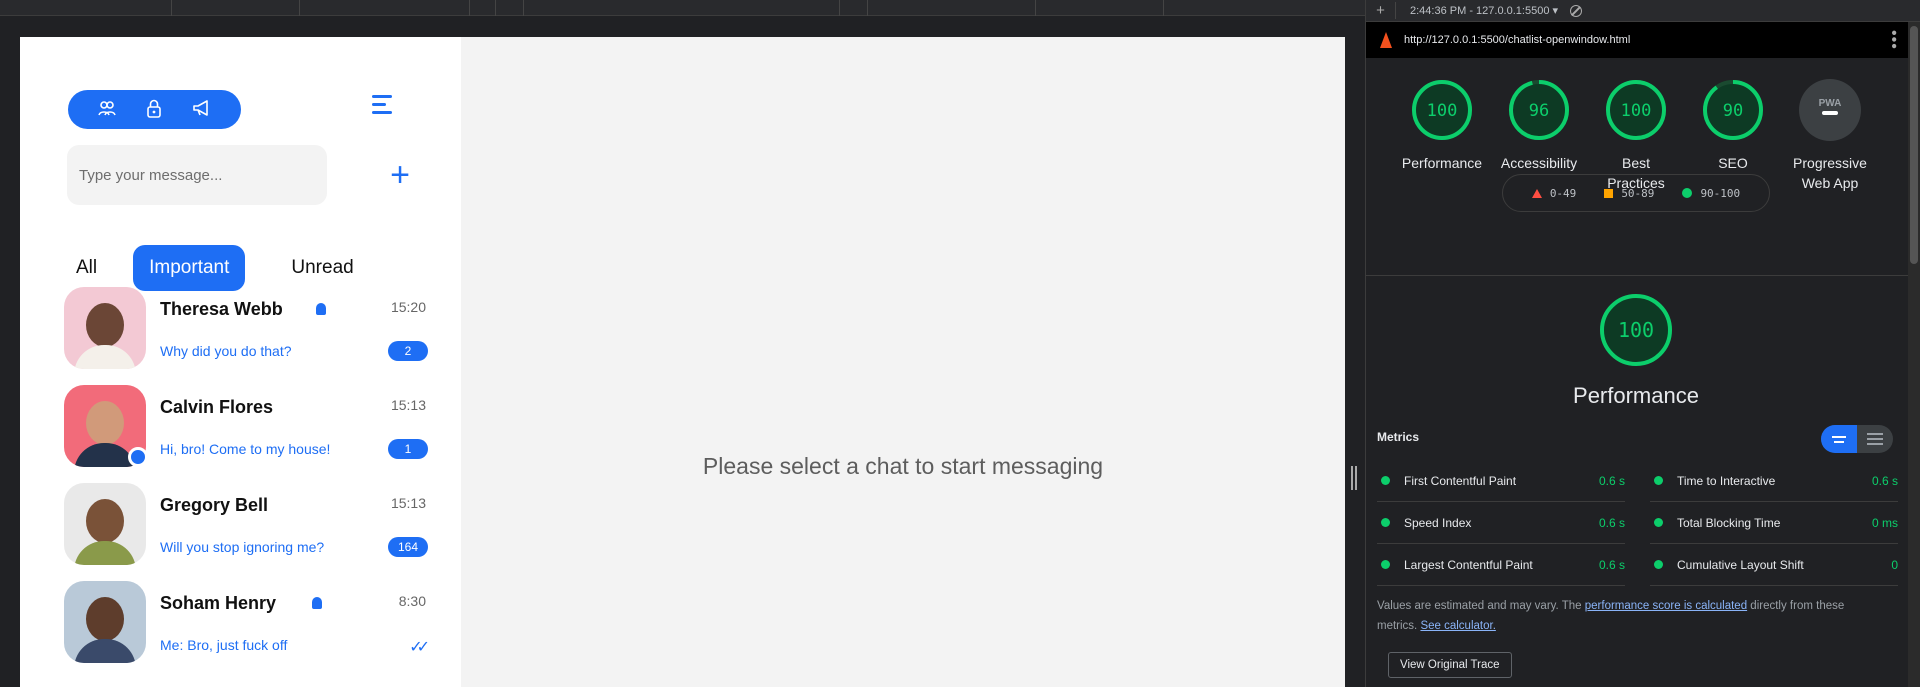 Image resolution: width=1920 pixels, height=687 pixels. Describe the element at coordinates (1733, 163) in the screenshot. I see `gauge-label: SEO` at that location.